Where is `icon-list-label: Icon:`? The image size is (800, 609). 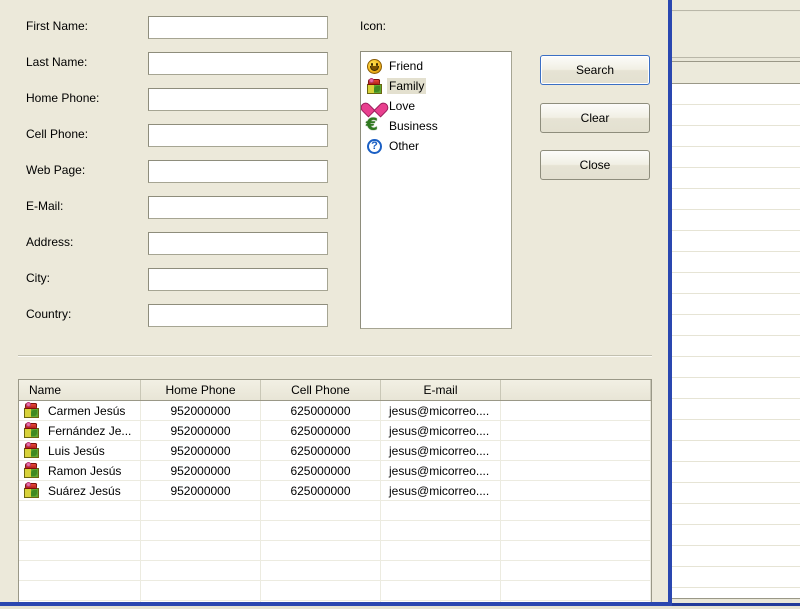 icon-list-label: Icon: is located at coordinates (373, 26).